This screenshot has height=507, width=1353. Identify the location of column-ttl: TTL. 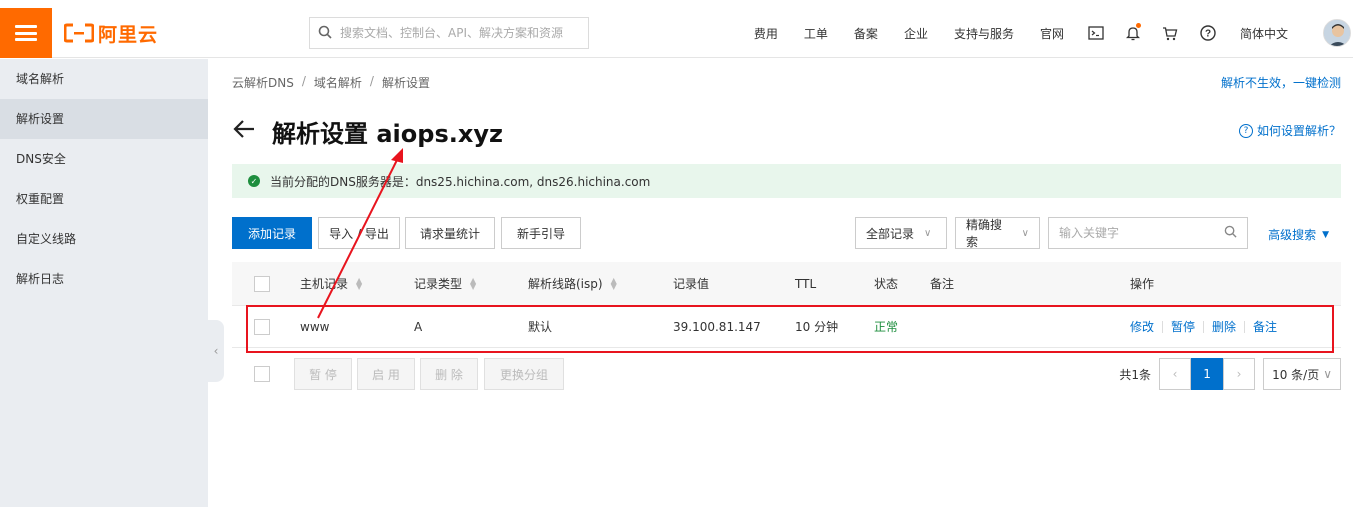
(806, 283).